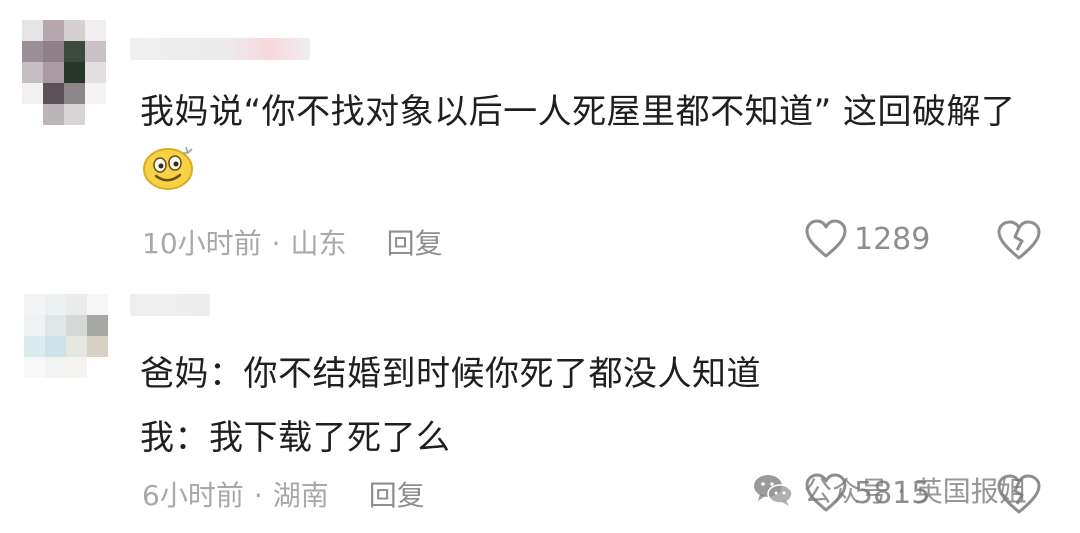  I want to click on like-button: 1289, so click(867, 239).